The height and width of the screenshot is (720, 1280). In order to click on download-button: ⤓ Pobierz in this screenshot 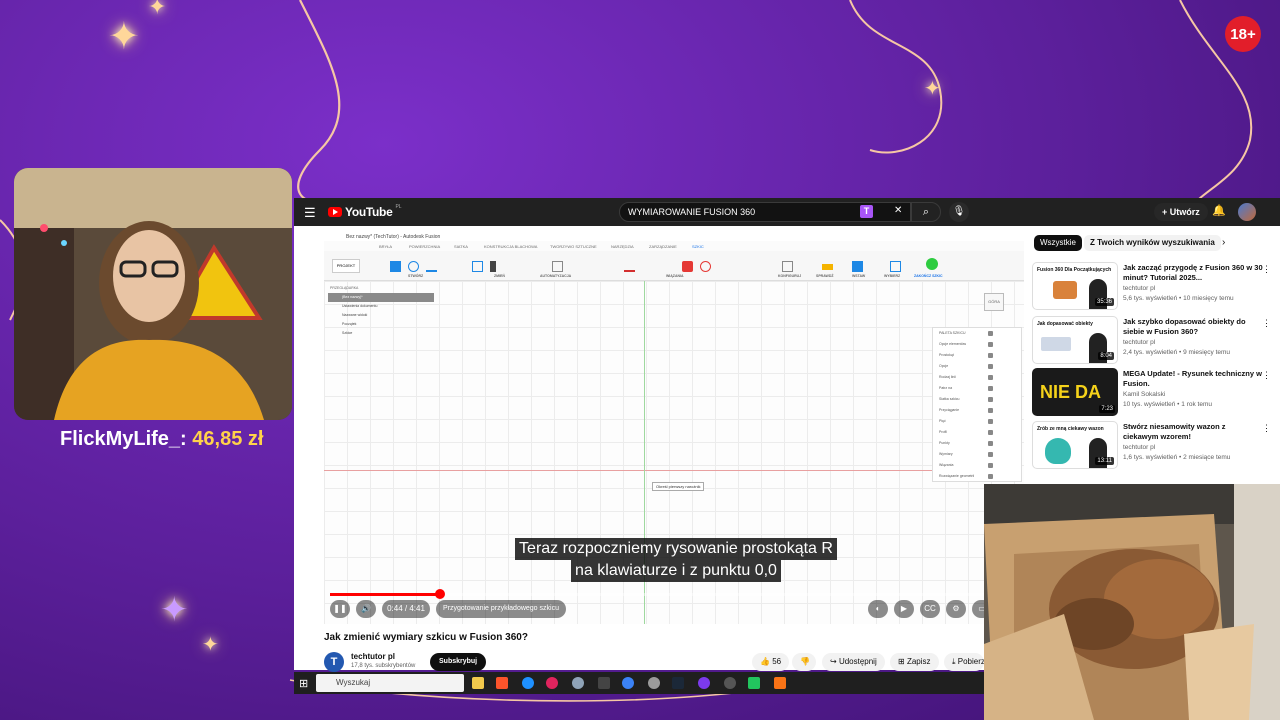, I will do `click(964, 662)`.